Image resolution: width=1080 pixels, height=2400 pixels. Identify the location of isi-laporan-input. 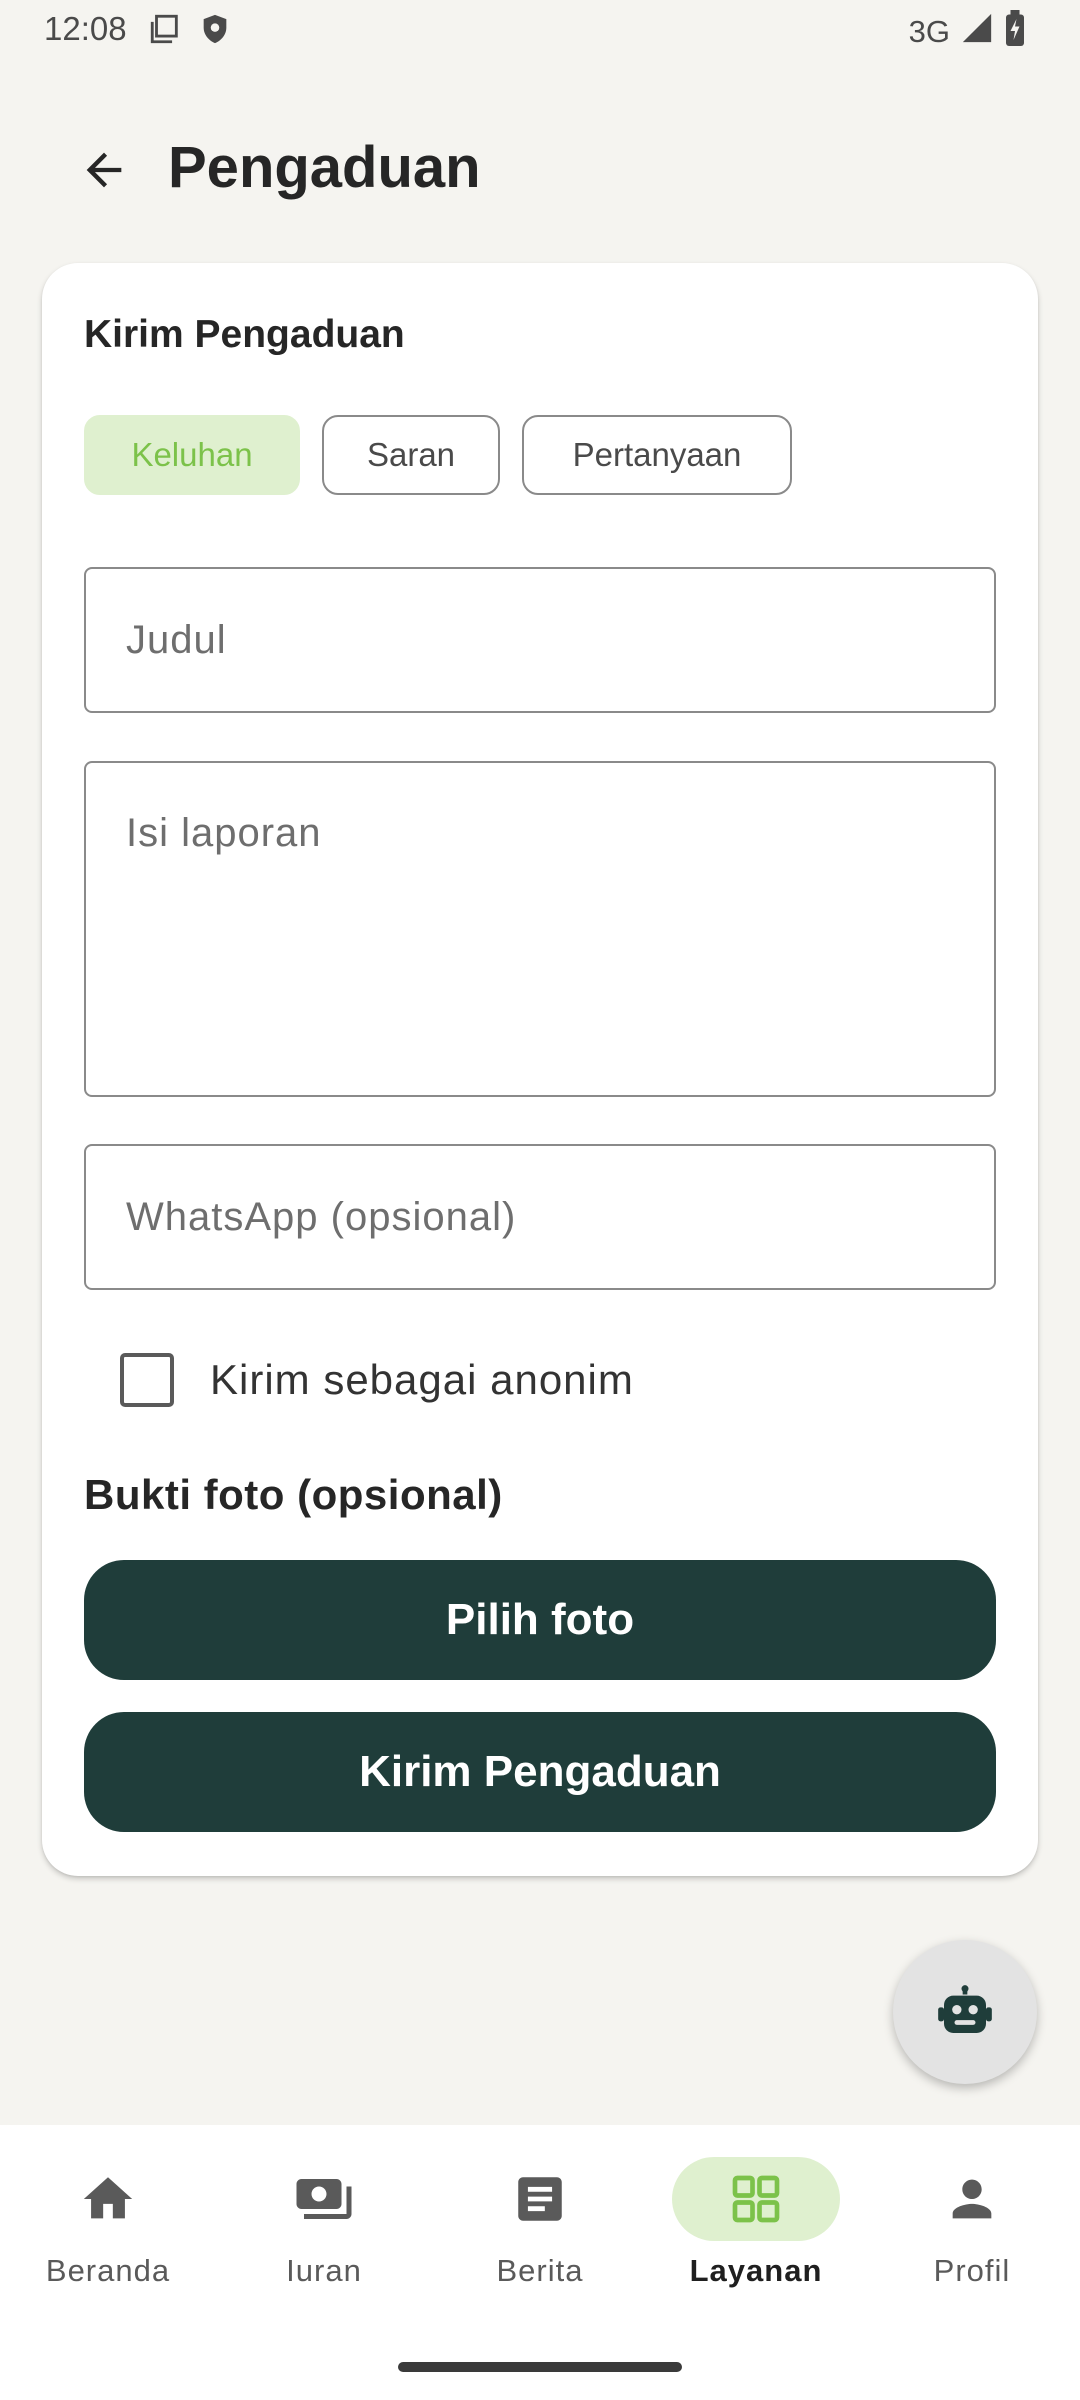
(540, 929).